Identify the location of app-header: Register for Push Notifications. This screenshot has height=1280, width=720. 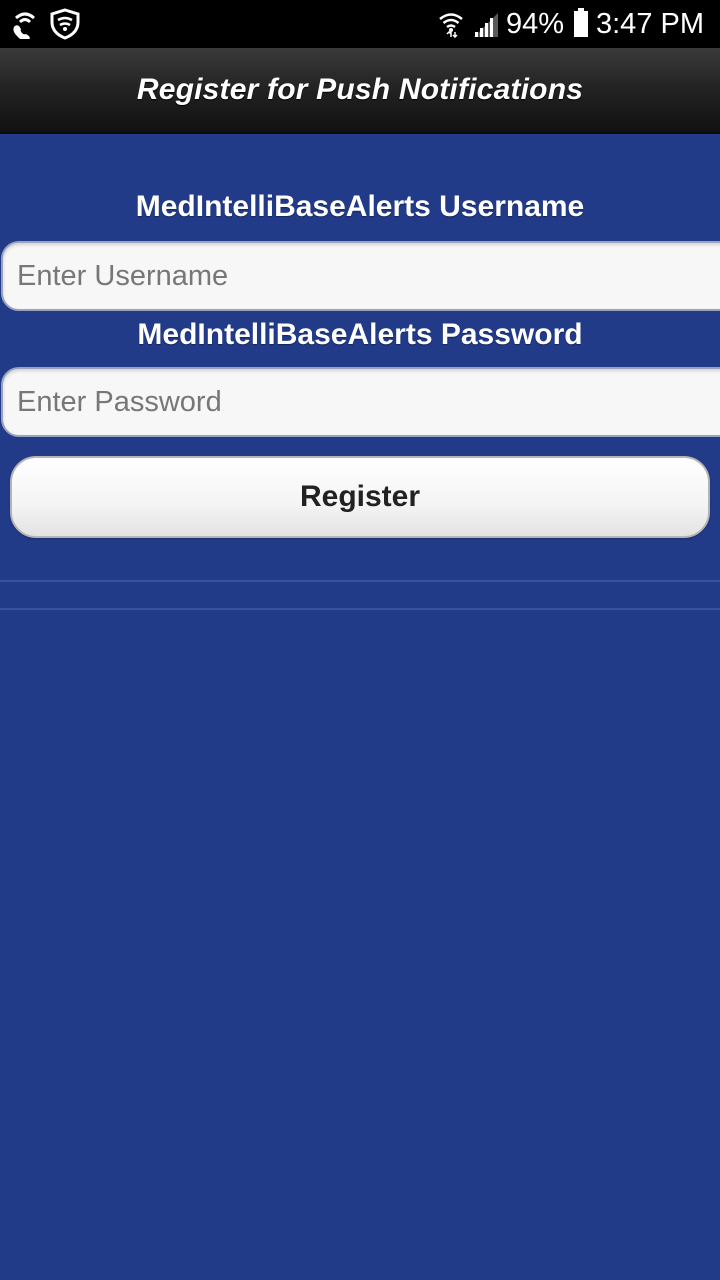
(360, 91).